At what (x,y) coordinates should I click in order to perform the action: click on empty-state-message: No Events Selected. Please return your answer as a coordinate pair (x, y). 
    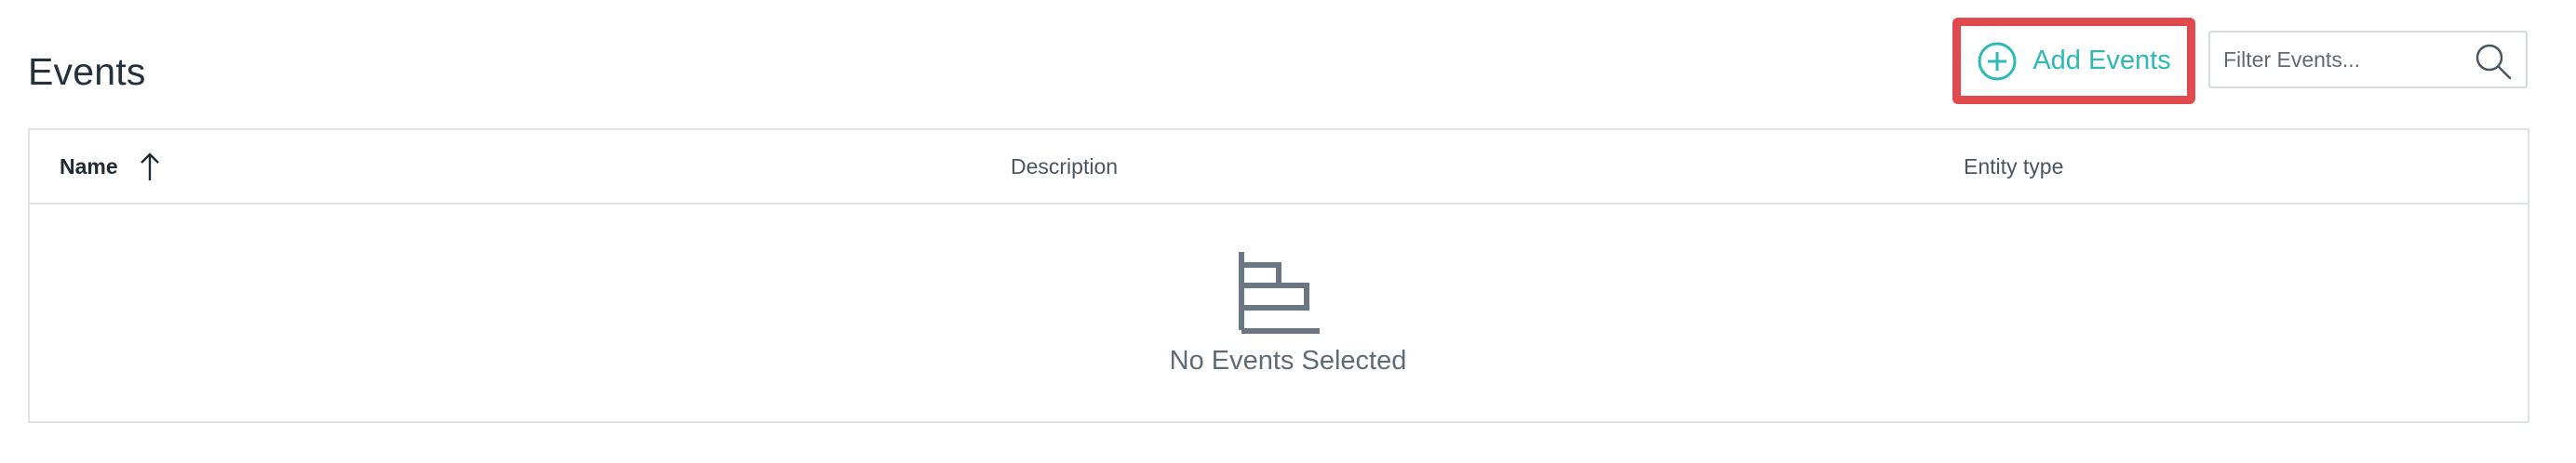
    Looking at the image, I should click on (1288, 361).